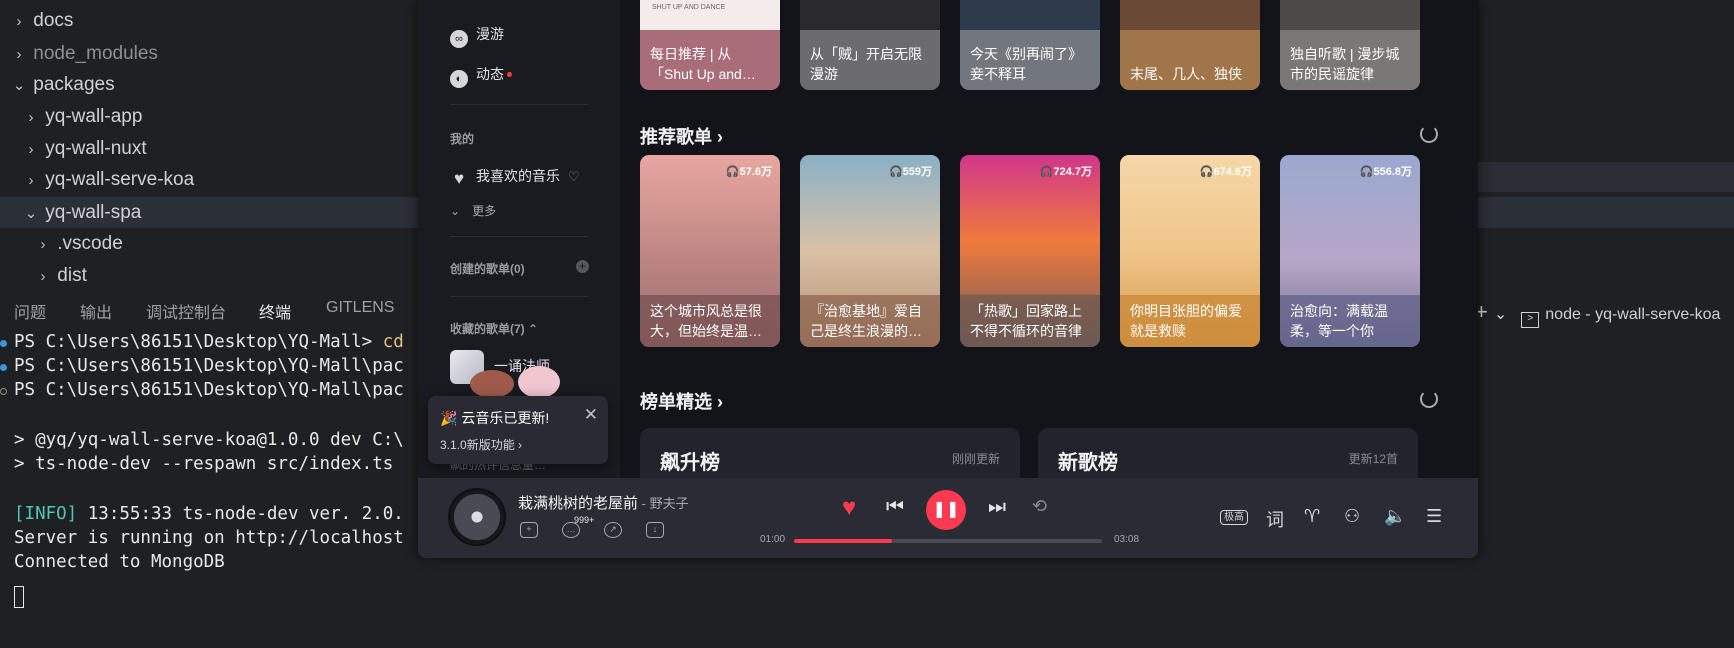 This screenshot has width=1734, height=648. I want to click on log-level-tag: [INFO], so click(46, 514).